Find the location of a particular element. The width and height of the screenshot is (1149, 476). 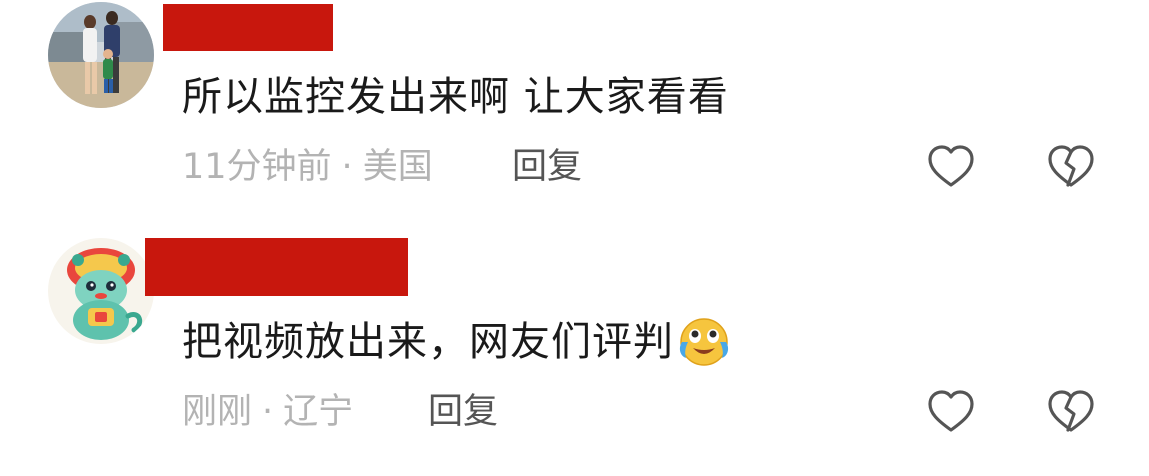

comment-time: 11分钟前 is located at coordinates (257, 167).